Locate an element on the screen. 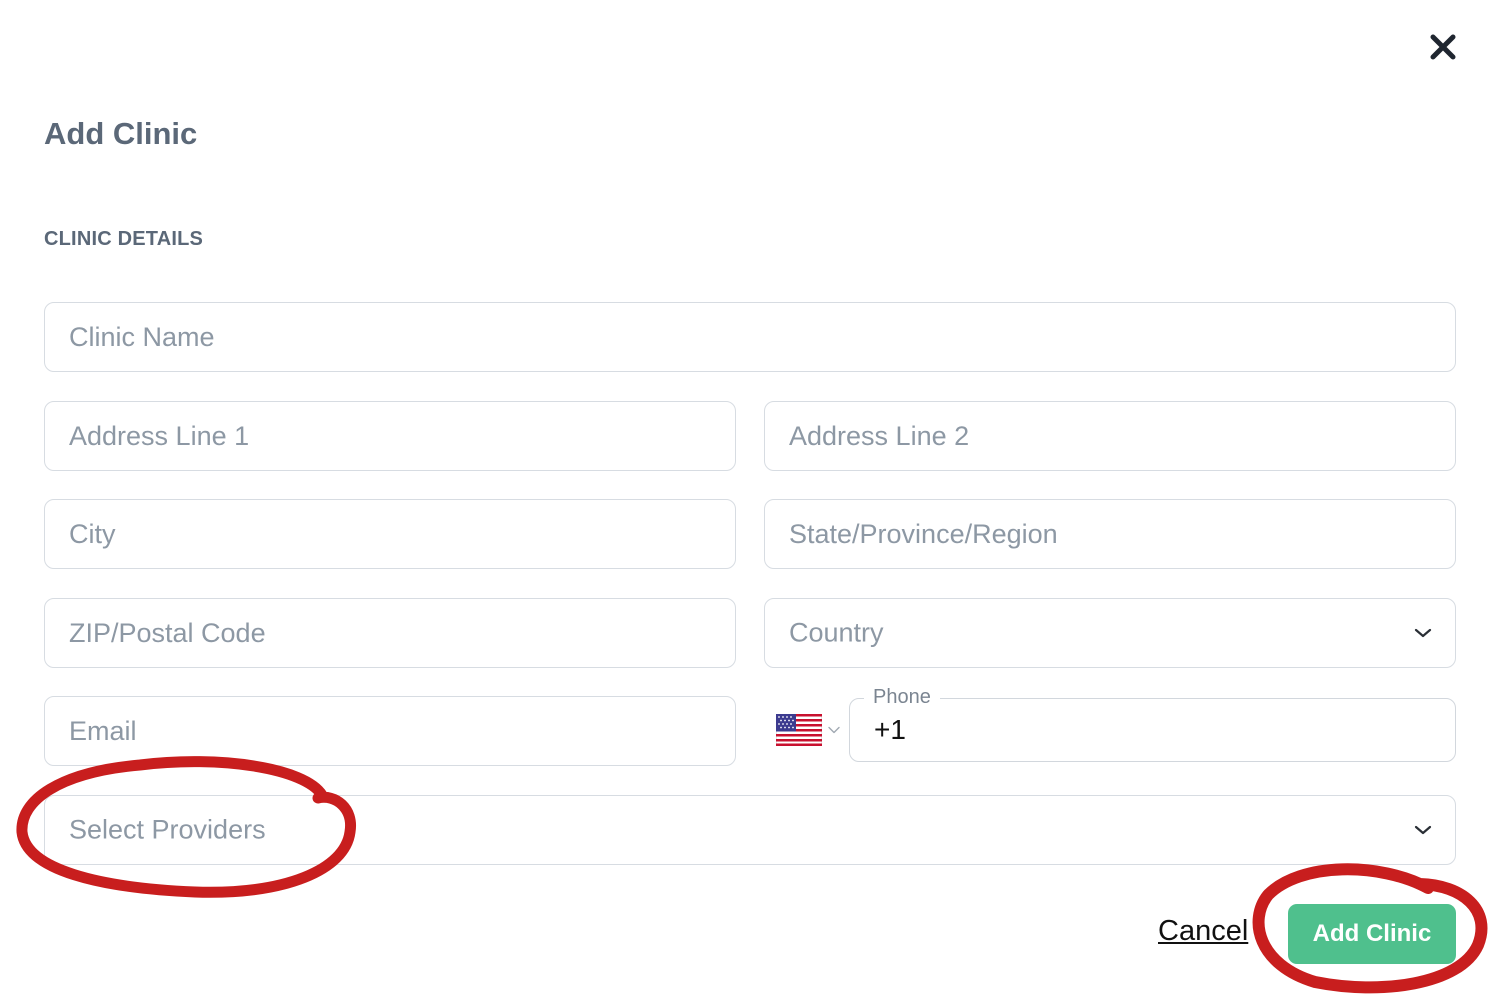  address-line-1-field is located at coordinates (390, 436).